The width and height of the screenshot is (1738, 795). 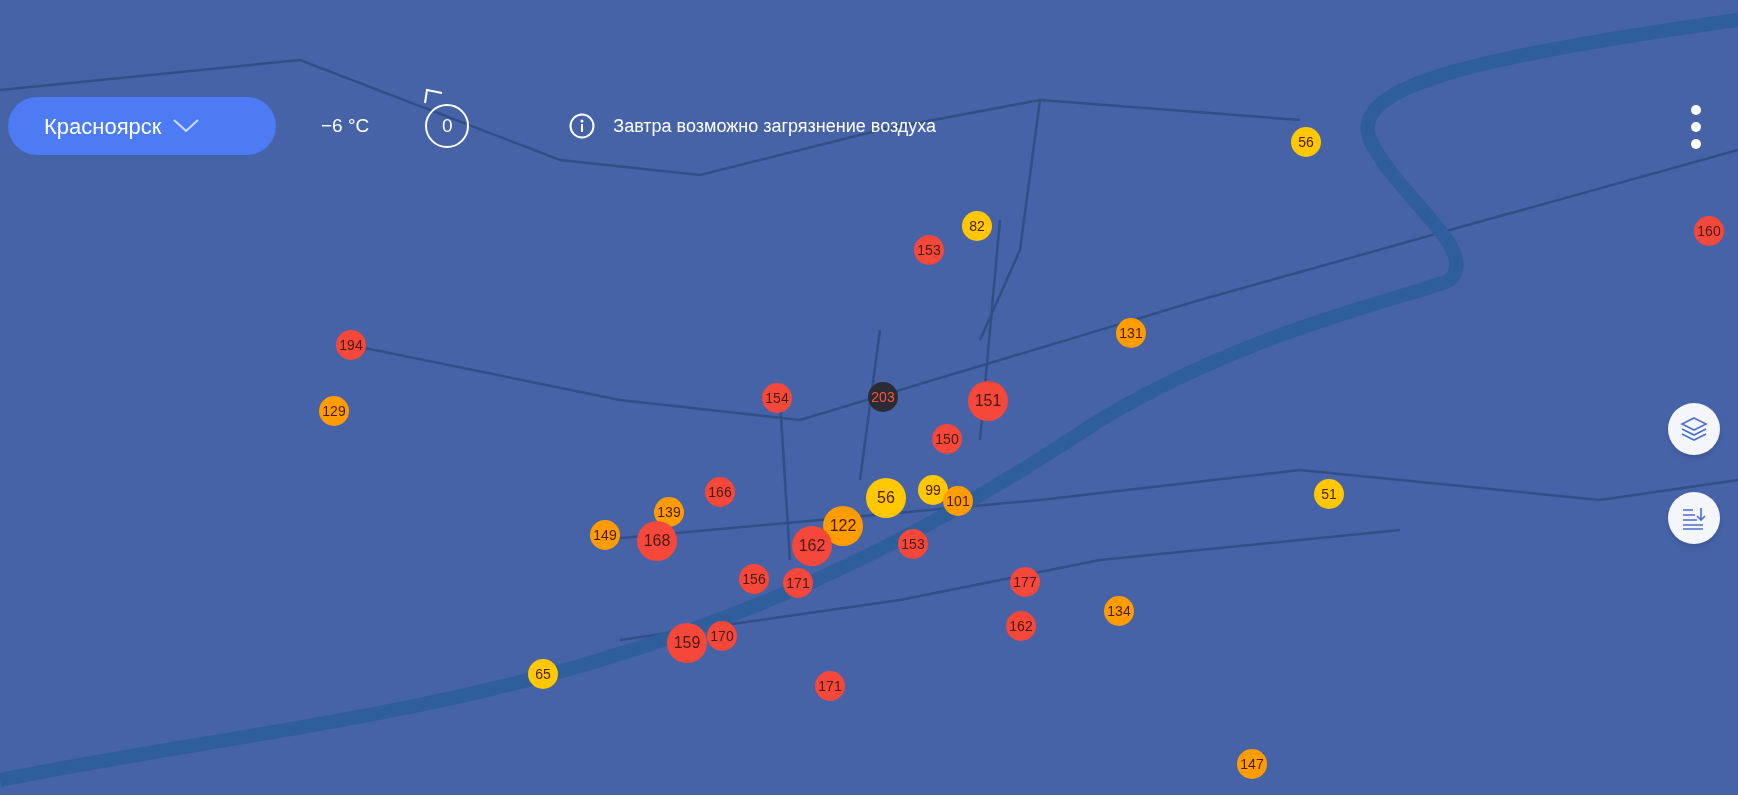 I want to click on layers-button, so click(x=1694, y=429).